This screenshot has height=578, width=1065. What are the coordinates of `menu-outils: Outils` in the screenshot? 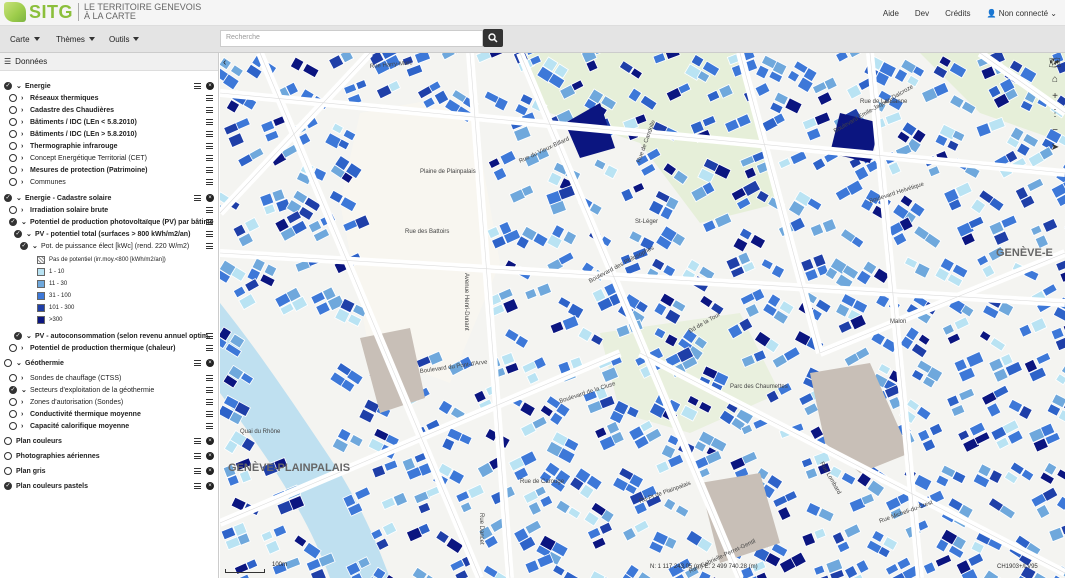 It's located at (124, 39).